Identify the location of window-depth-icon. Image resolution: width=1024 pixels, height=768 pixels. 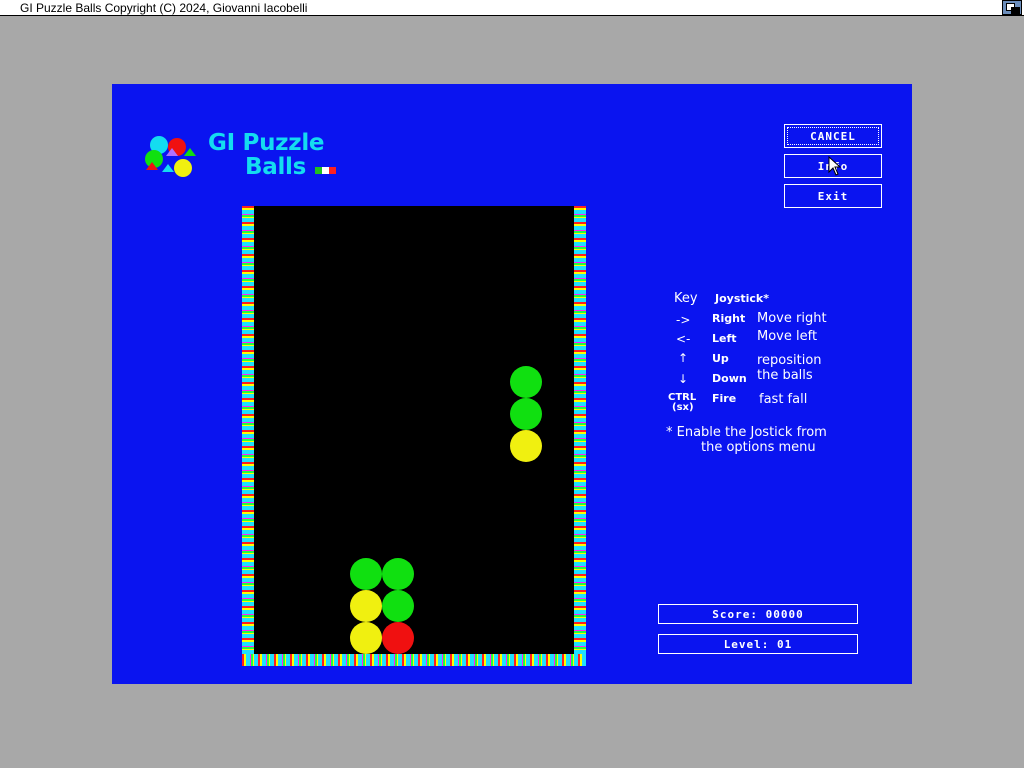
(1012, 7).